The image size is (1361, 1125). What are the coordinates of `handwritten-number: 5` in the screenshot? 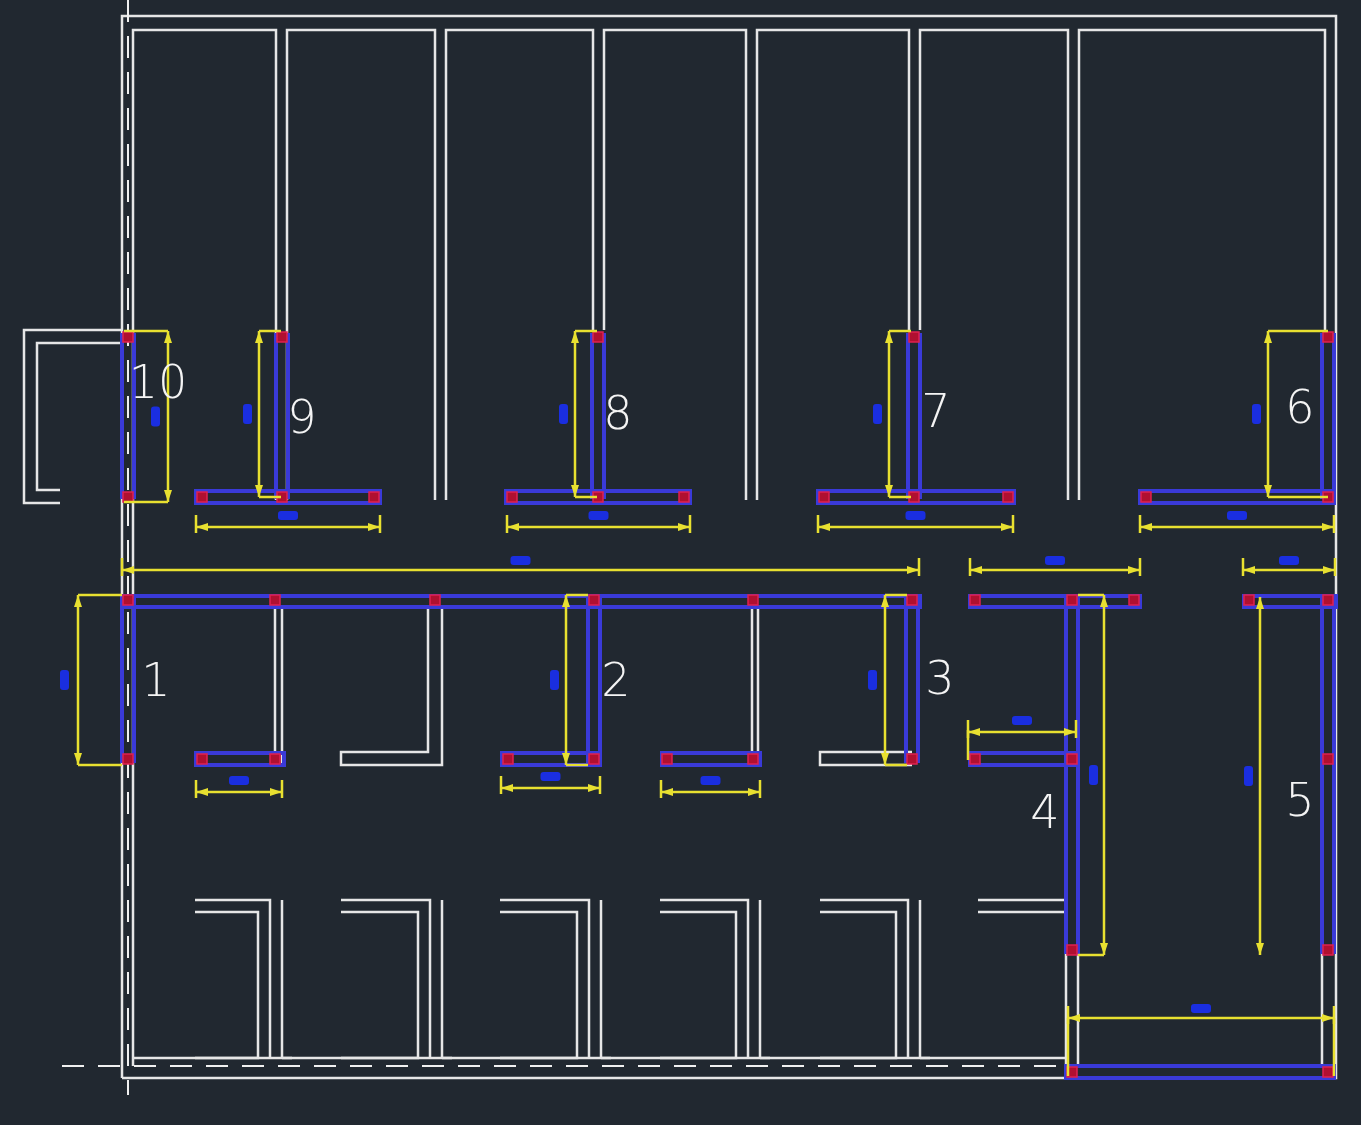 It's located at (1300, 800).